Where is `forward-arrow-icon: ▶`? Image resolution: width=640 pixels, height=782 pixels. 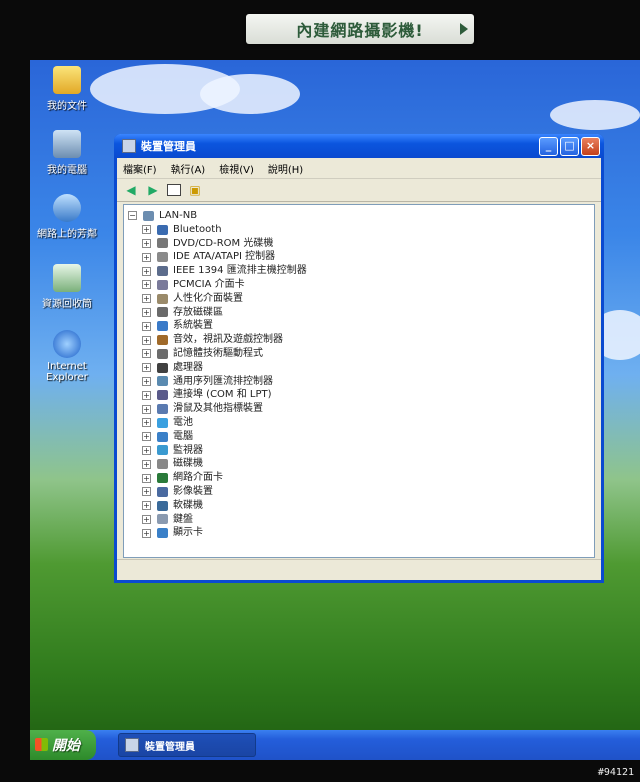
forward-arrow-icon: ▶ is located at coordinates (153, 190).